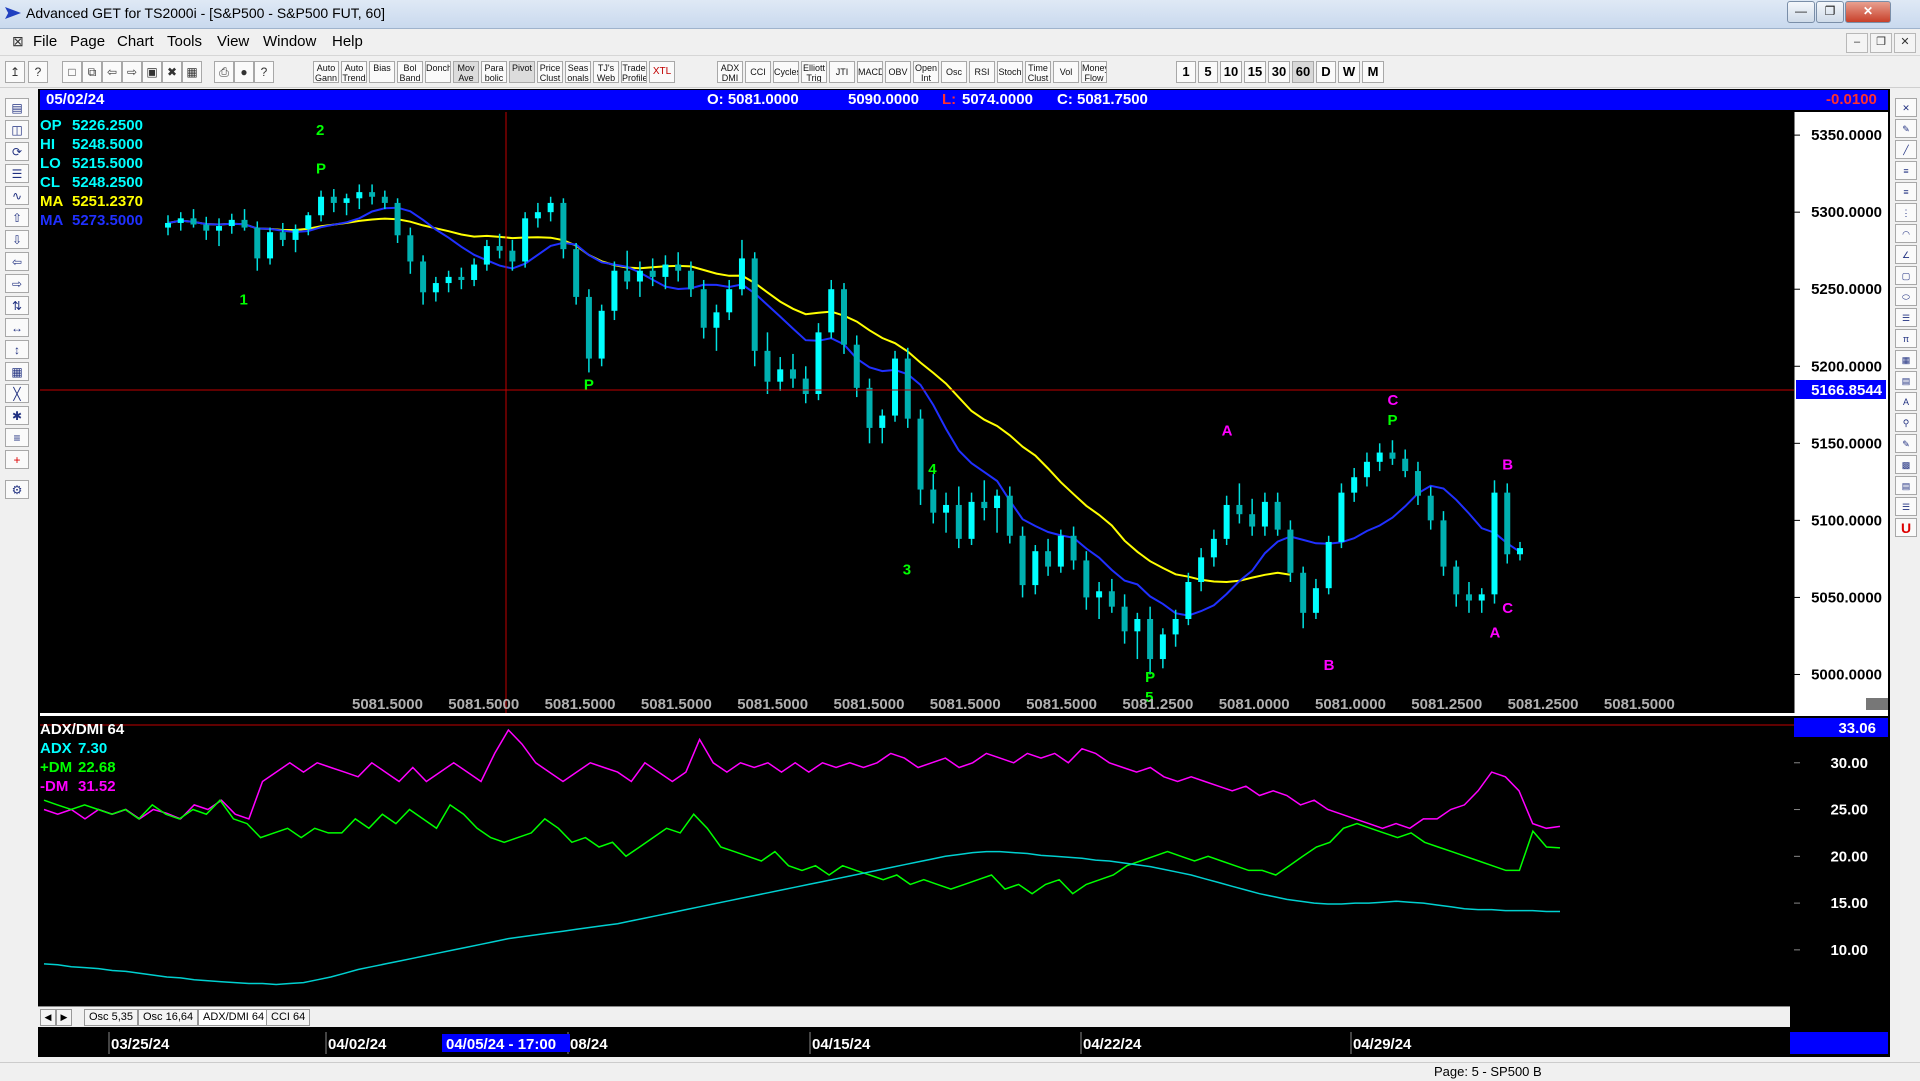  Describe the element at coordinates (107, 201) in the screenshot. I see `legend-value: 5251.2370` at that location.